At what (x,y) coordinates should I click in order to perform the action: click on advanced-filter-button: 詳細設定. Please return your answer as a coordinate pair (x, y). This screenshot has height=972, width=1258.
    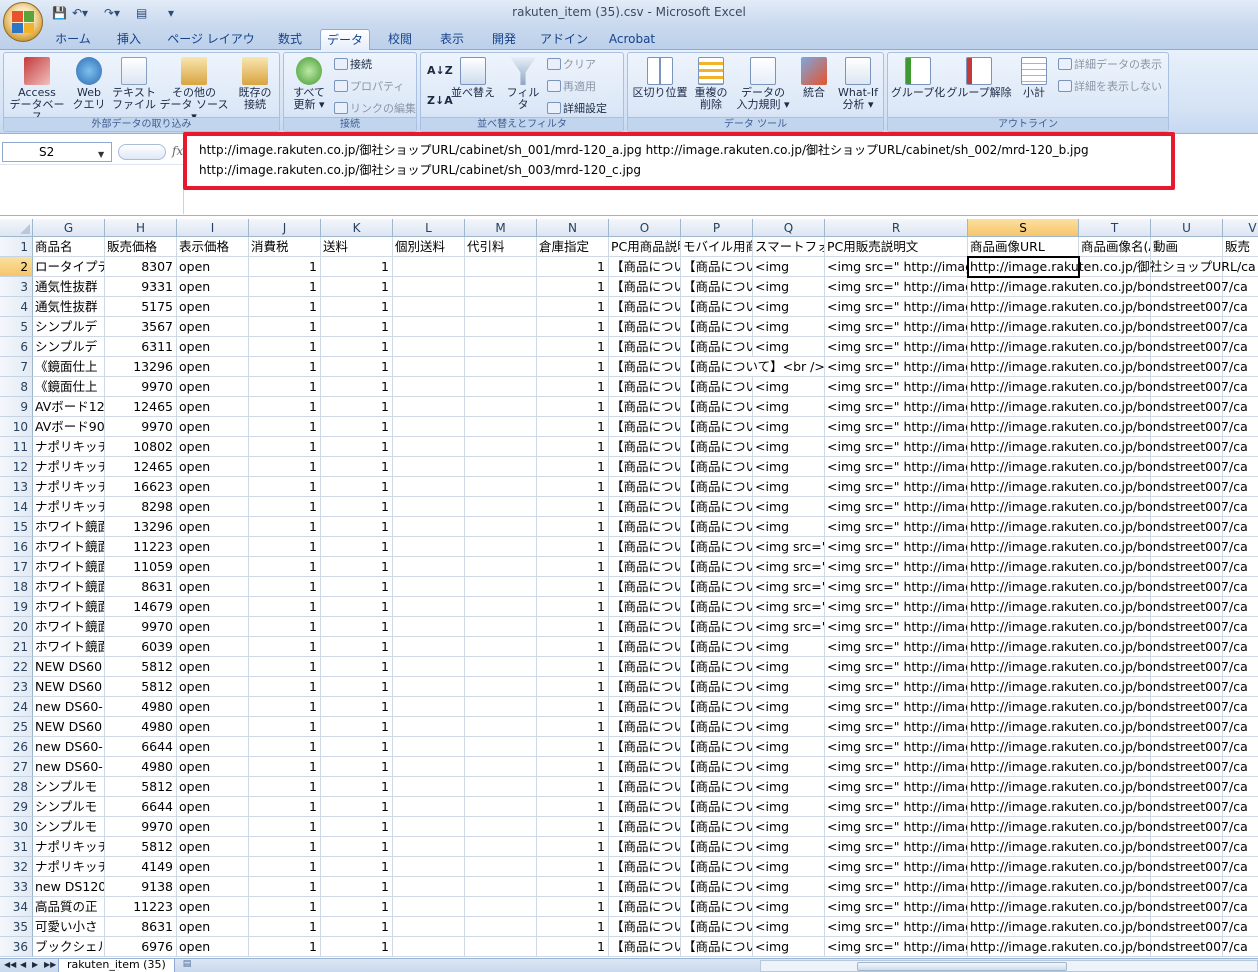
    Looking at the image, I should click on (577, 109).